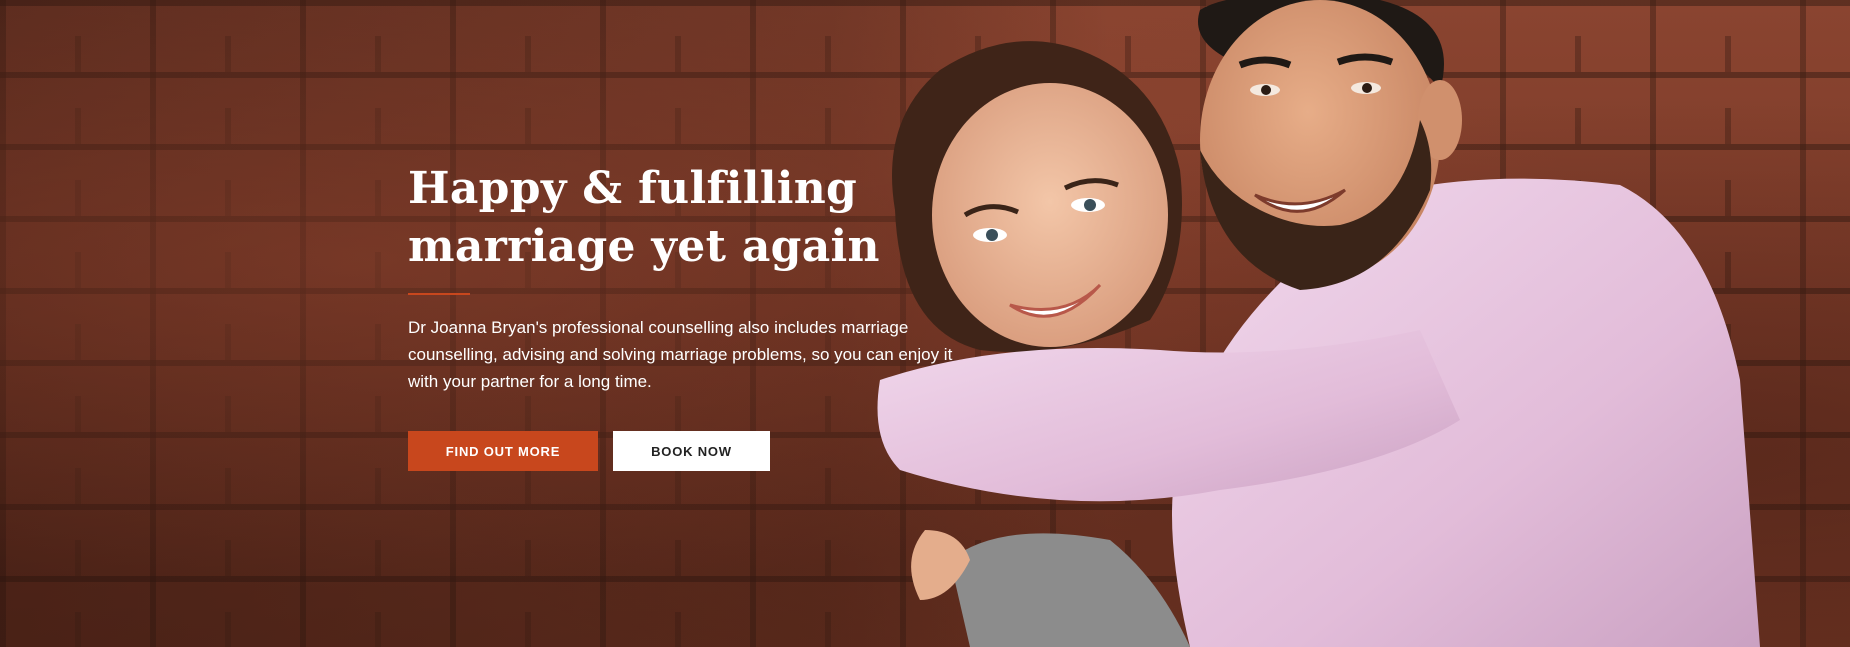  What do you see at coordinates (503, 451) in the screenshot?
I see `find-out-more-button: FIND OUT MORE` at bounding box center [503, 451].